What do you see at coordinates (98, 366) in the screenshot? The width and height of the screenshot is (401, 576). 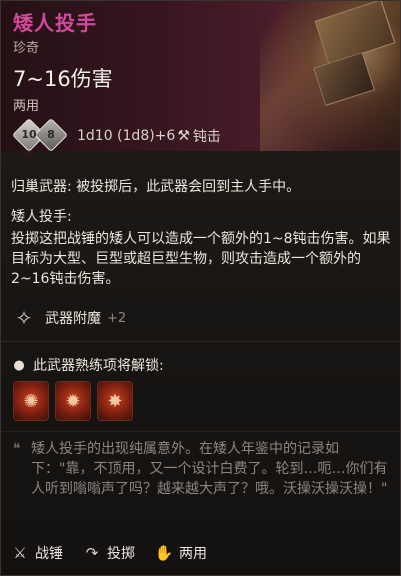 I see `unlock-label: 此武器熟练项将解锁:` at bounding box center [98, 366].